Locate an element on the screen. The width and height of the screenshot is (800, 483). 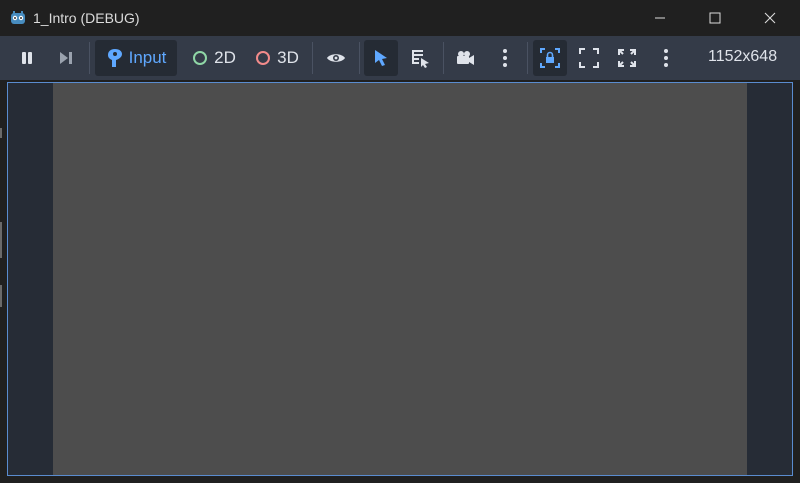
fit-screen-icon is located at coordinates (589, 58).